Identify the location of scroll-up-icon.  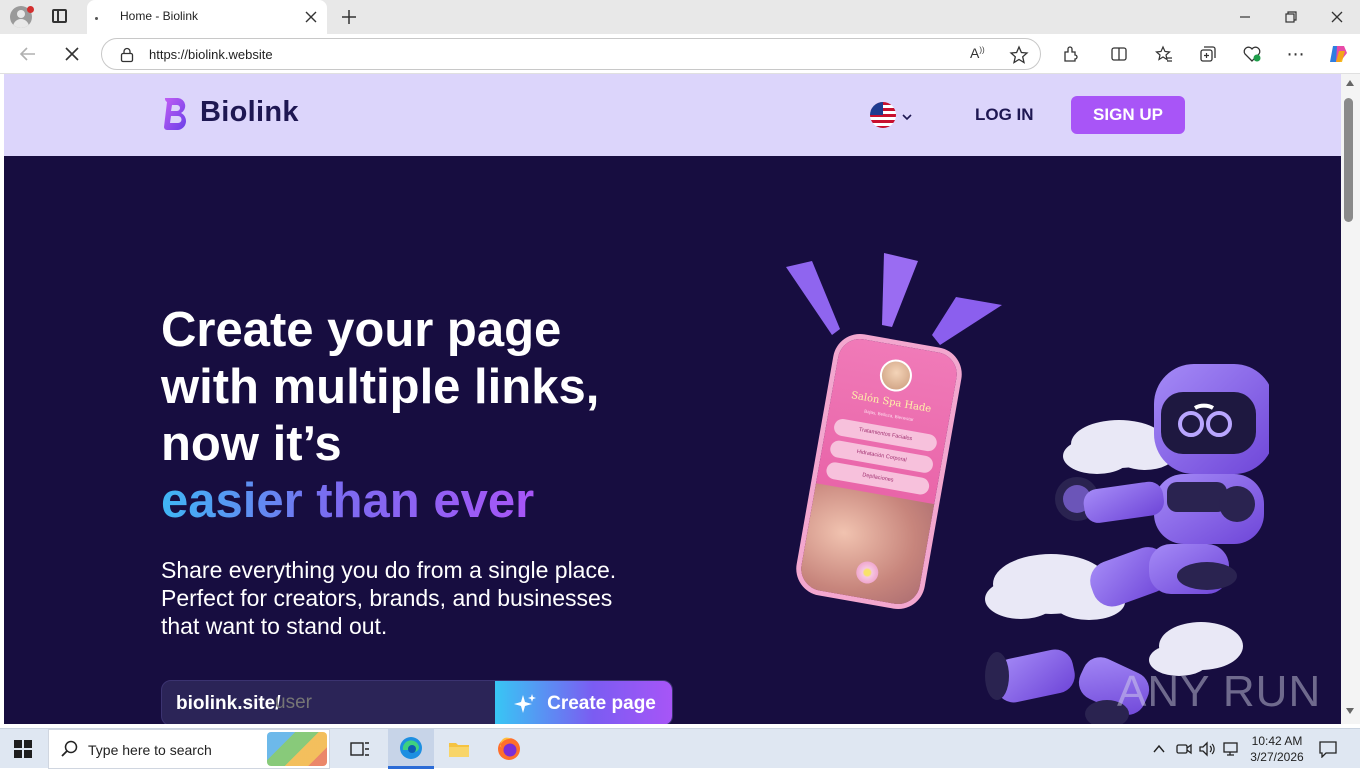
(1350, 83).